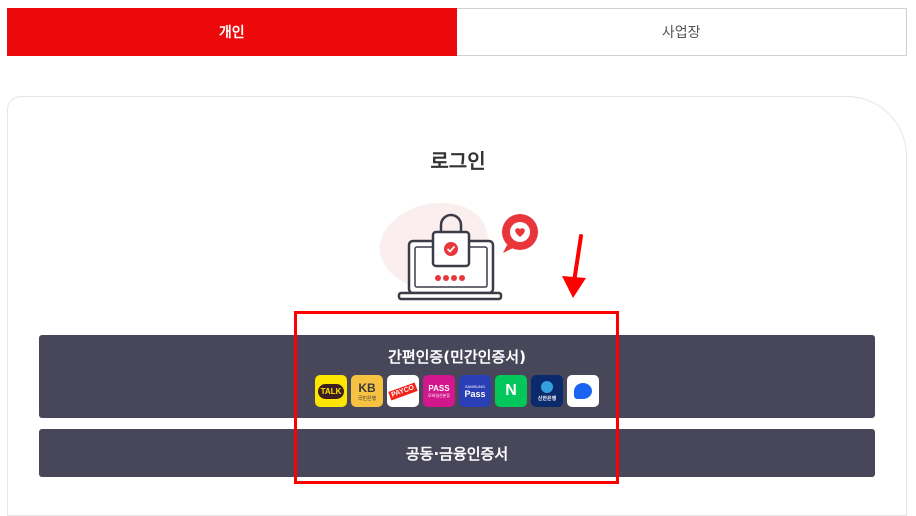 The width and height of the screenshot is (916, 516). I want to click on tab-personal: 개인, so click(232, 32).